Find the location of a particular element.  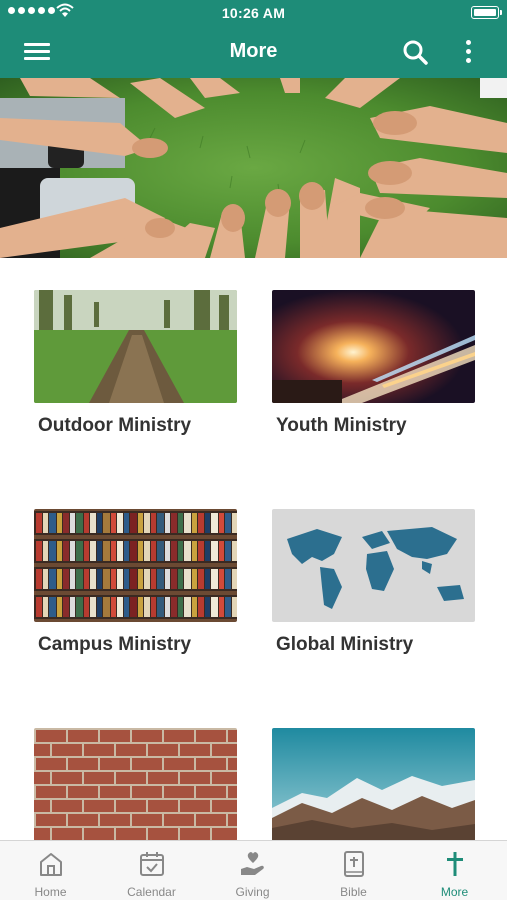

ministry-card-label: Campus Ministry is located at coordinates (115, 644).